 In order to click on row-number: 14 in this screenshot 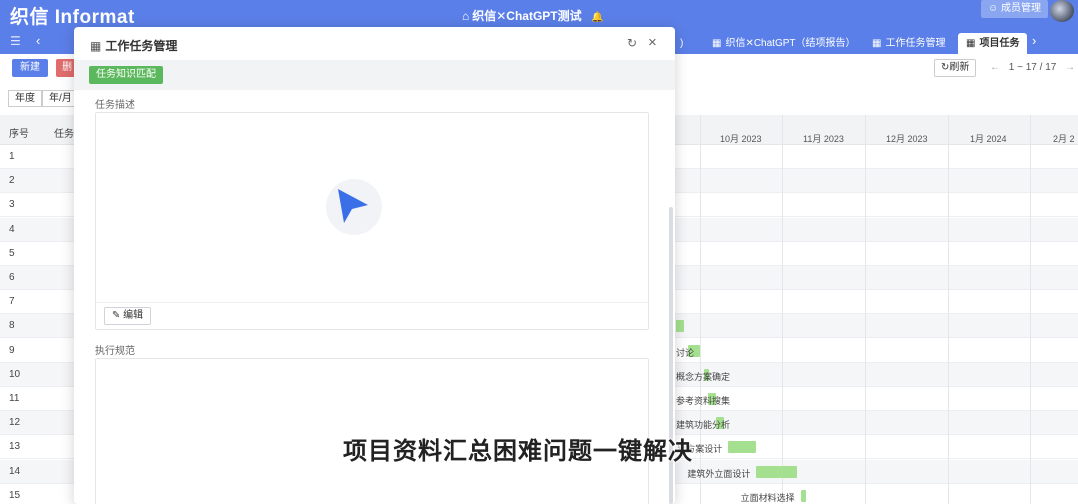, I will do `click(15, 471)`.